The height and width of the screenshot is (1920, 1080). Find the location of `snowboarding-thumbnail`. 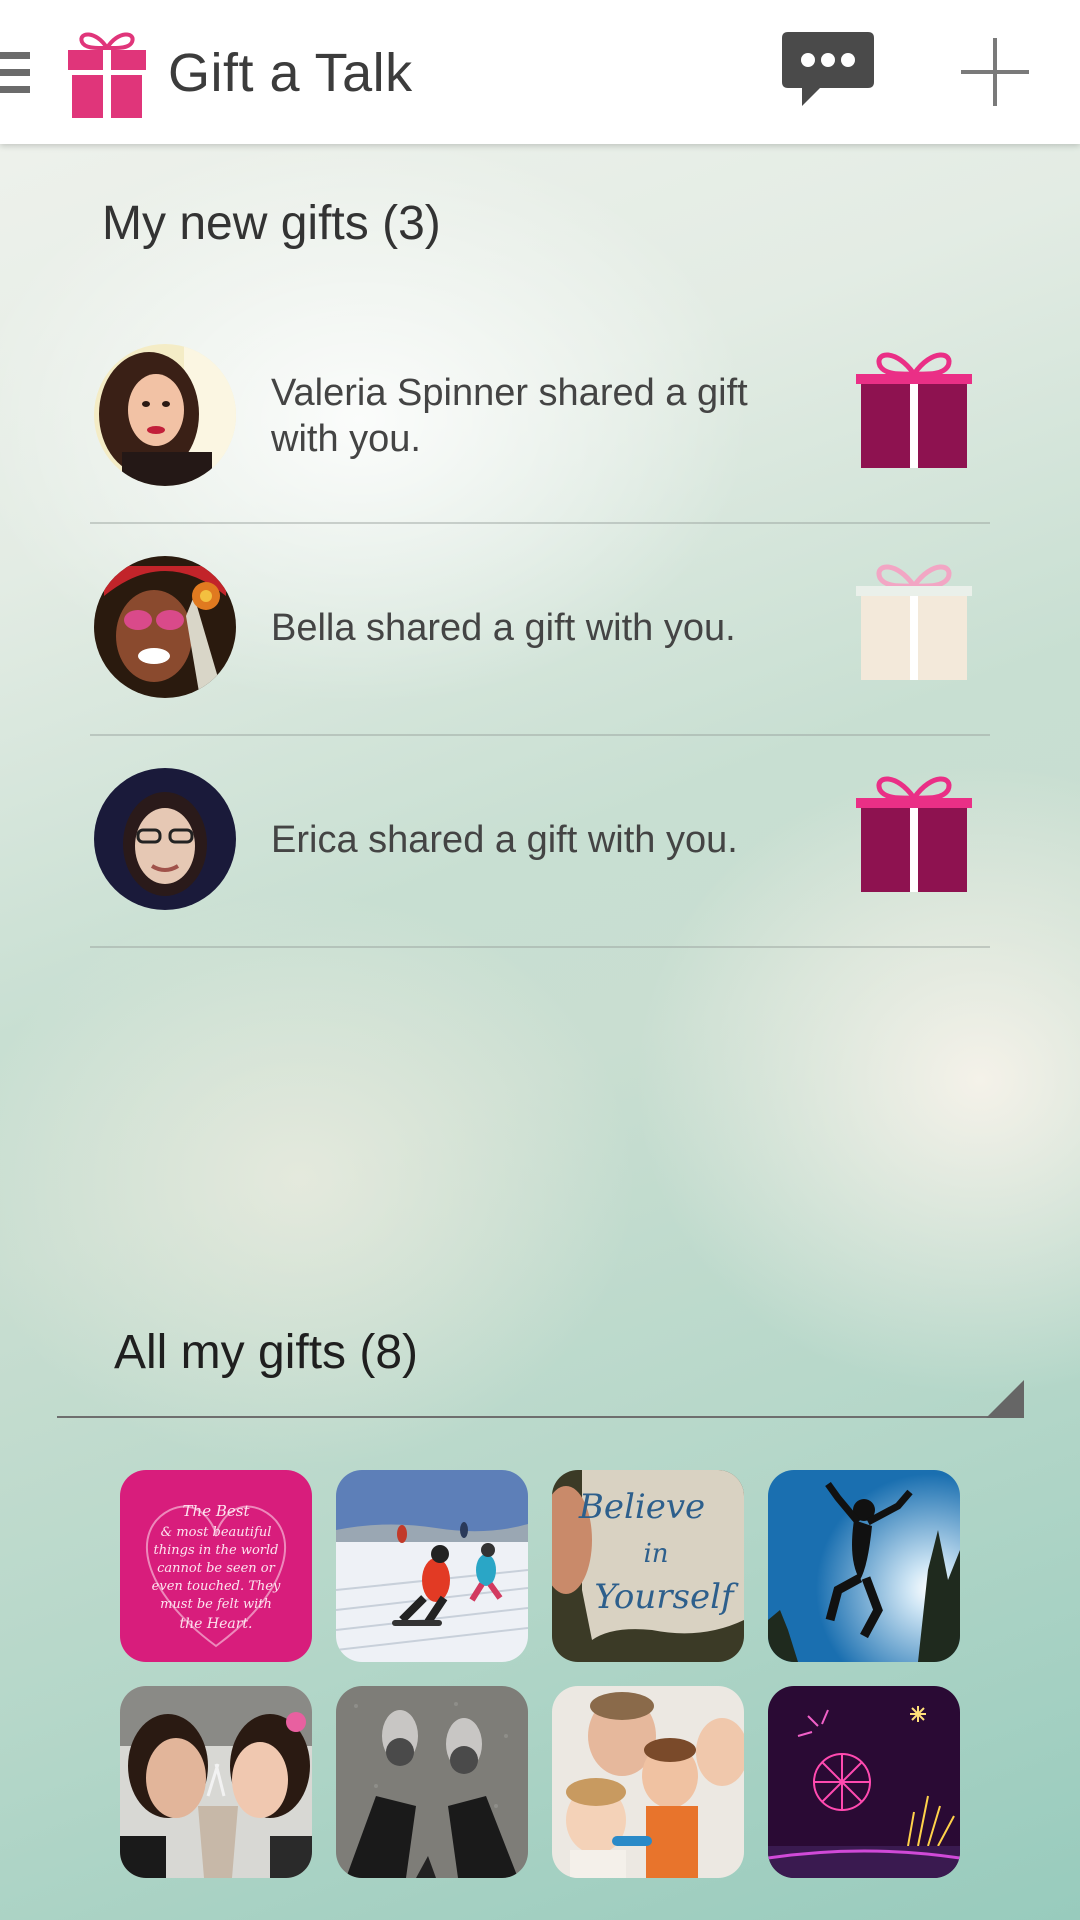

snowboarding-thumbnail is located at coordinates (432, 1566).